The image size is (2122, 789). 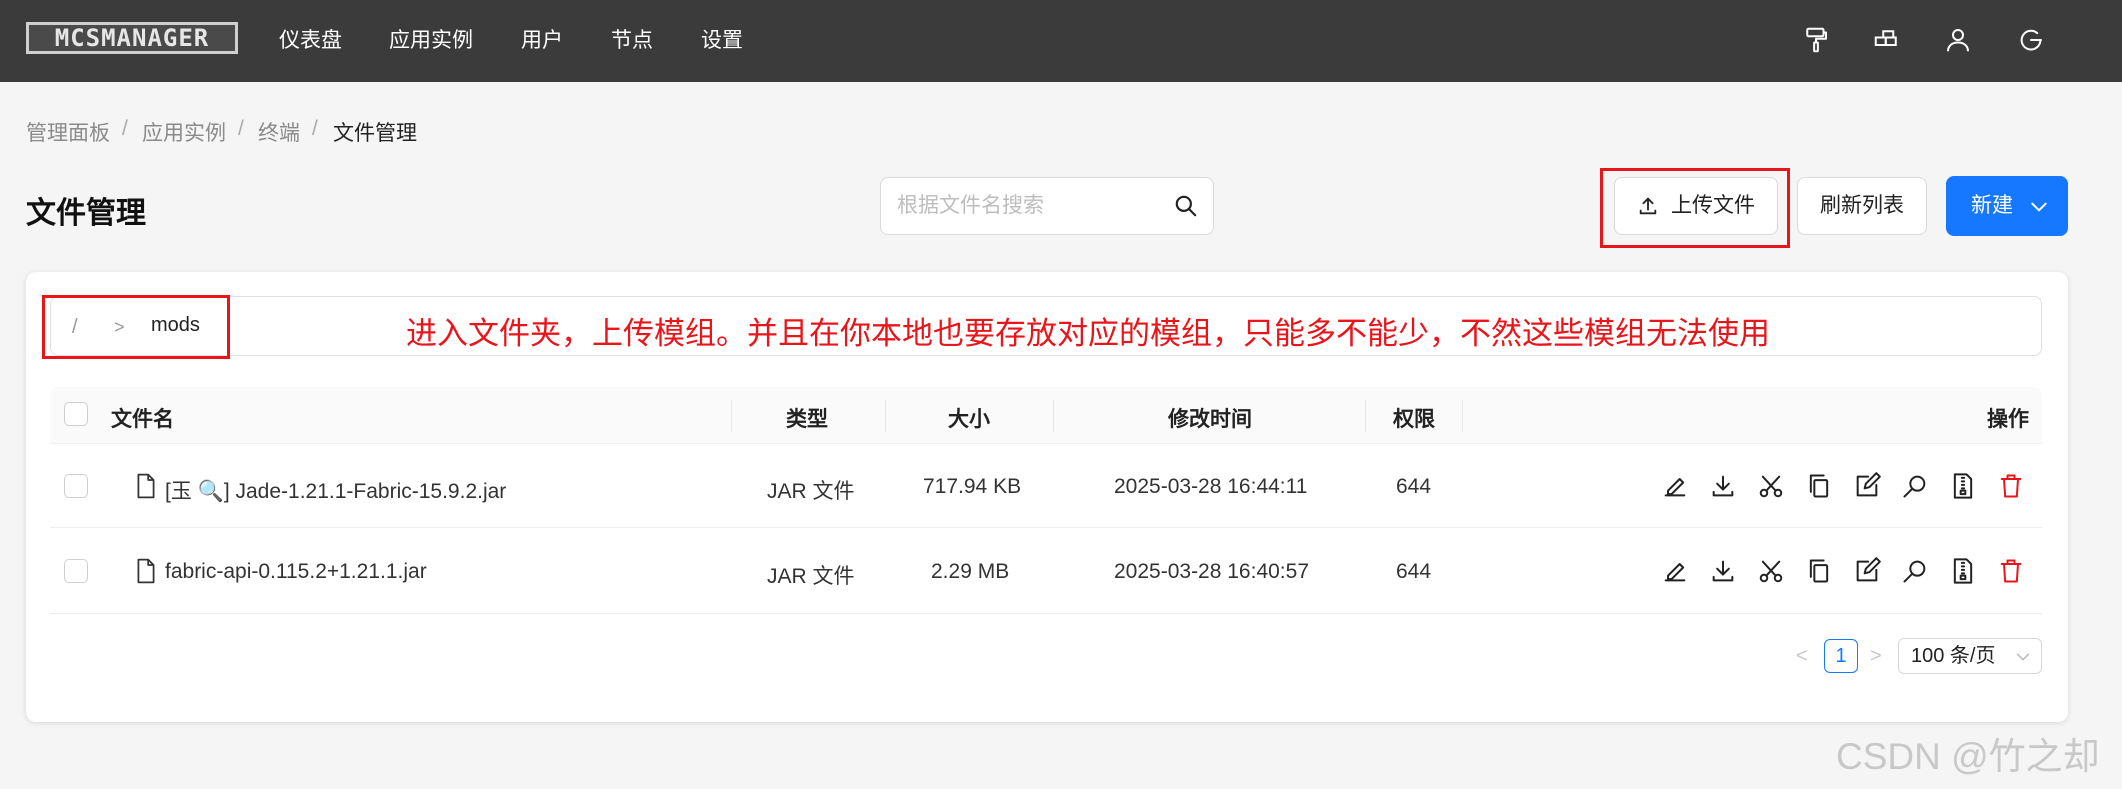 What do you see at coordinates (1046, 415) in the screenshot?
I see `table-header` at bounding box center [1046, 415].